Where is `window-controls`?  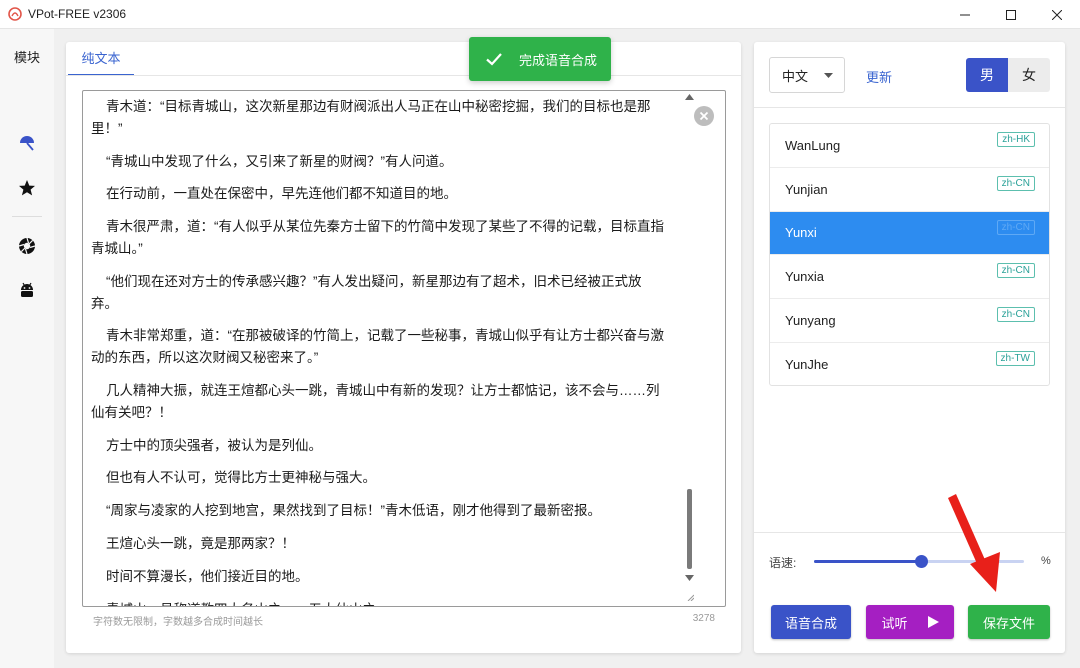 window-controls is located at coordinates (1011, 14).